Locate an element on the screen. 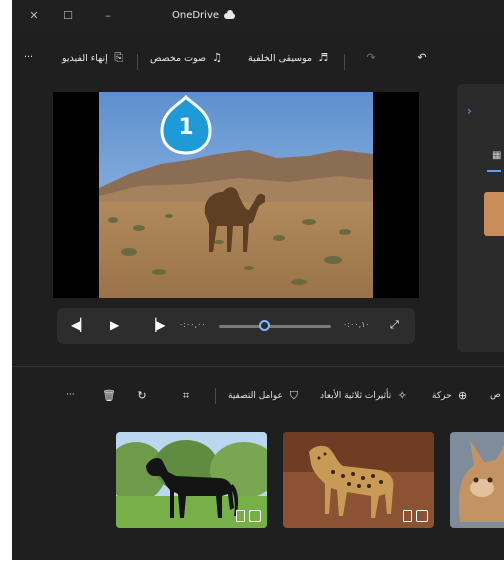 Image resolution: width=504 pixels, height=574 pixels. playback-controls: ◀▏ ▶ ▕▶ ٠:٠٠,٠٠ ٠:٠٠,١٠ ⤢ is located at coordinates (236, 326).